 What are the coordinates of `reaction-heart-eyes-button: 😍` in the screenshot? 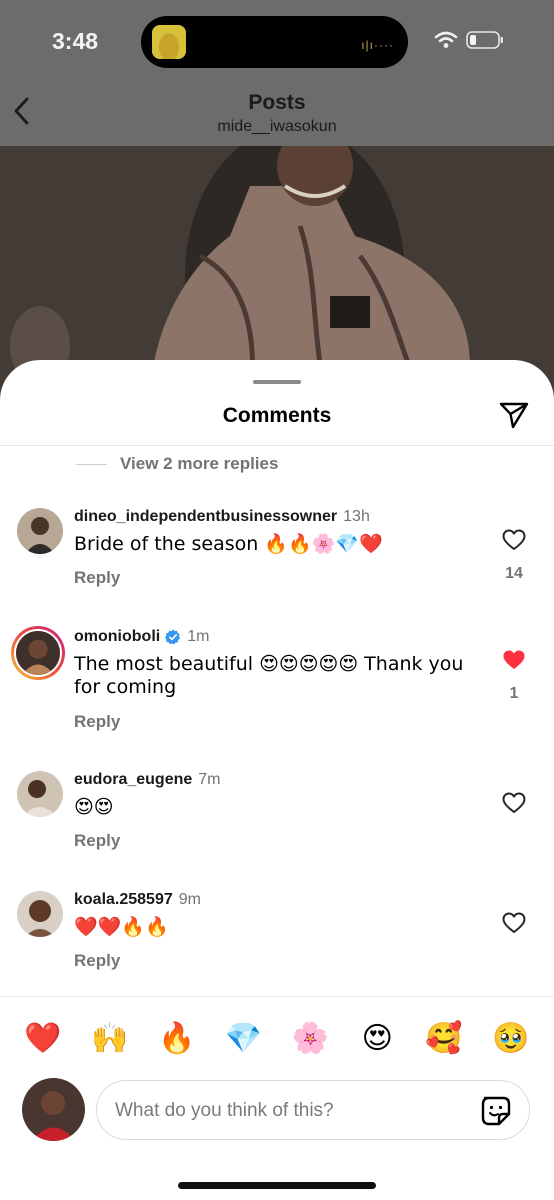 It's located at (377, 1038).